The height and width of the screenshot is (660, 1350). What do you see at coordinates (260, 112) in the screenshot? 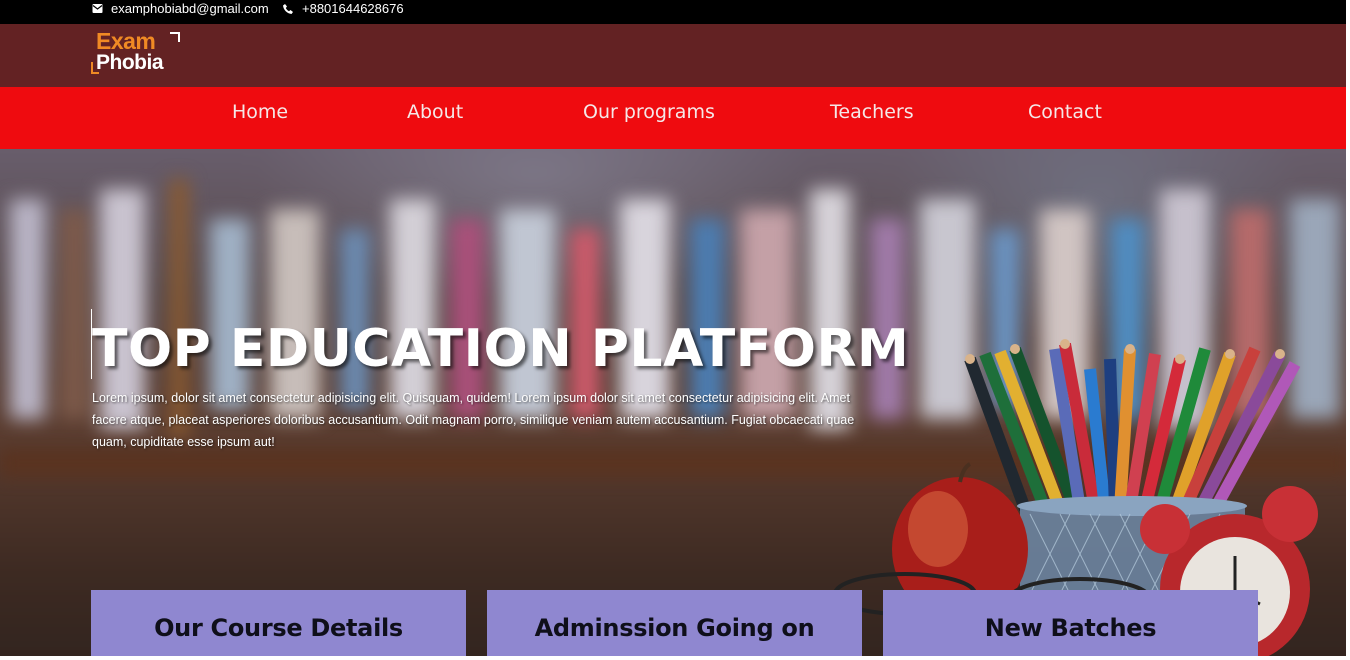
I see `nav-home: Home` at bounding box center [260, 112].